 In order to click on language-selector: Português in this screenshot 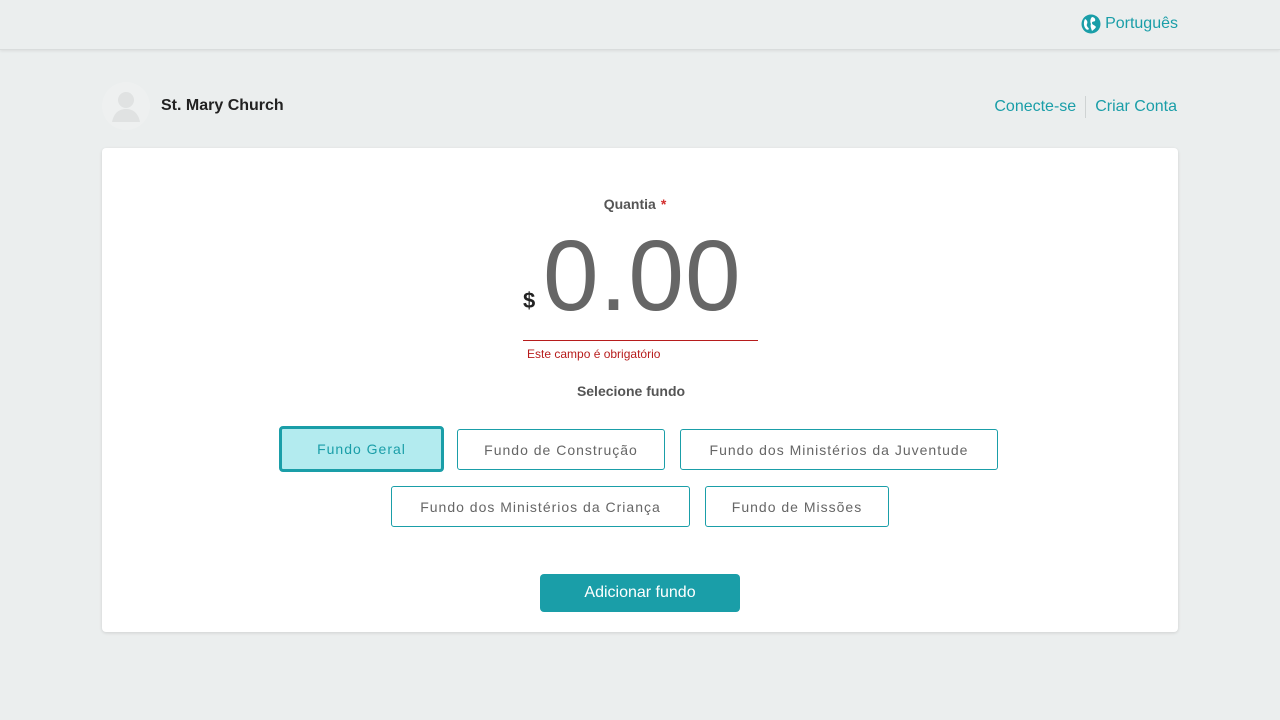, I will do `click(1129, 24)`.